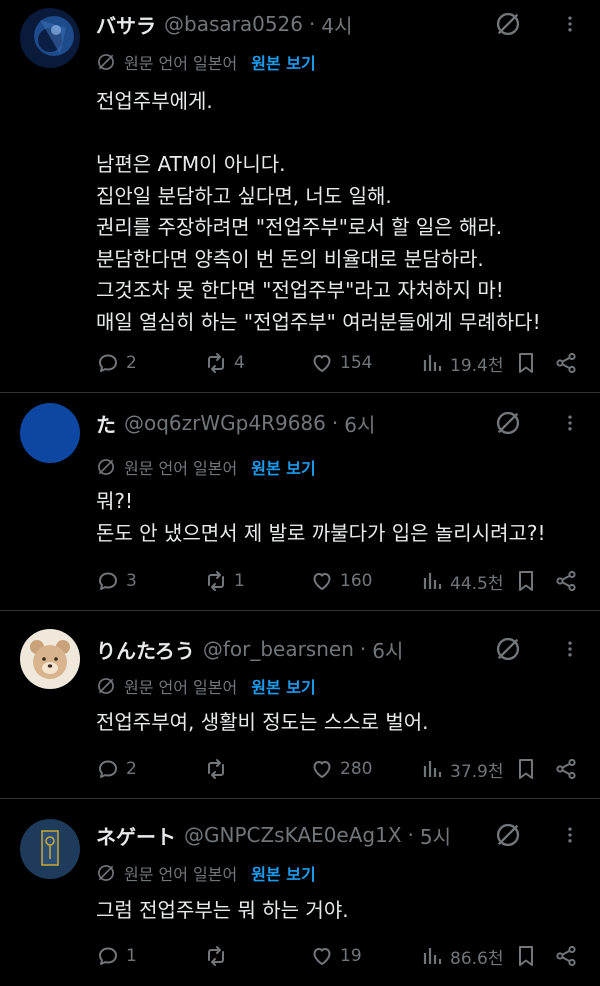 The width and height of the screenshot is (600, 986). I want to click on user-handle: @oq6zrWGp4R9686, so click(225, 423).